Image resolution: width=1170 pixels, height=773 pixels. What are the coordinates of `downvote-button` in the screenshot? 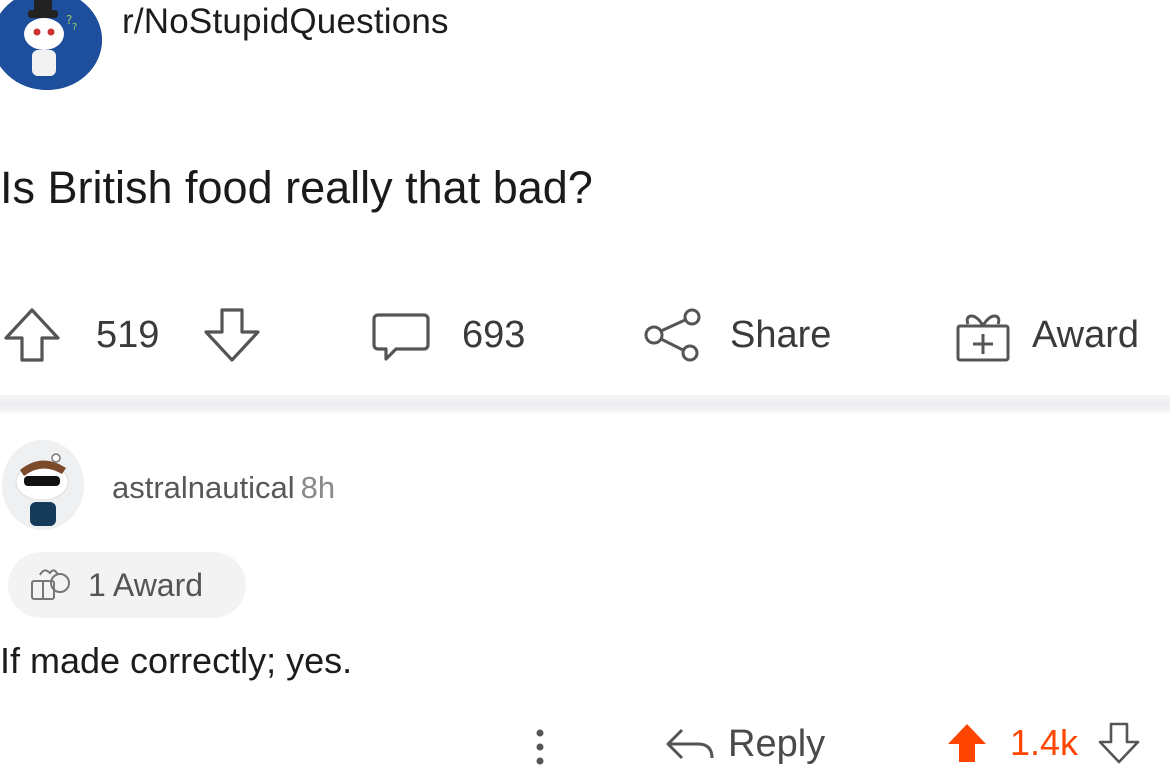 It's located at (232, 335).